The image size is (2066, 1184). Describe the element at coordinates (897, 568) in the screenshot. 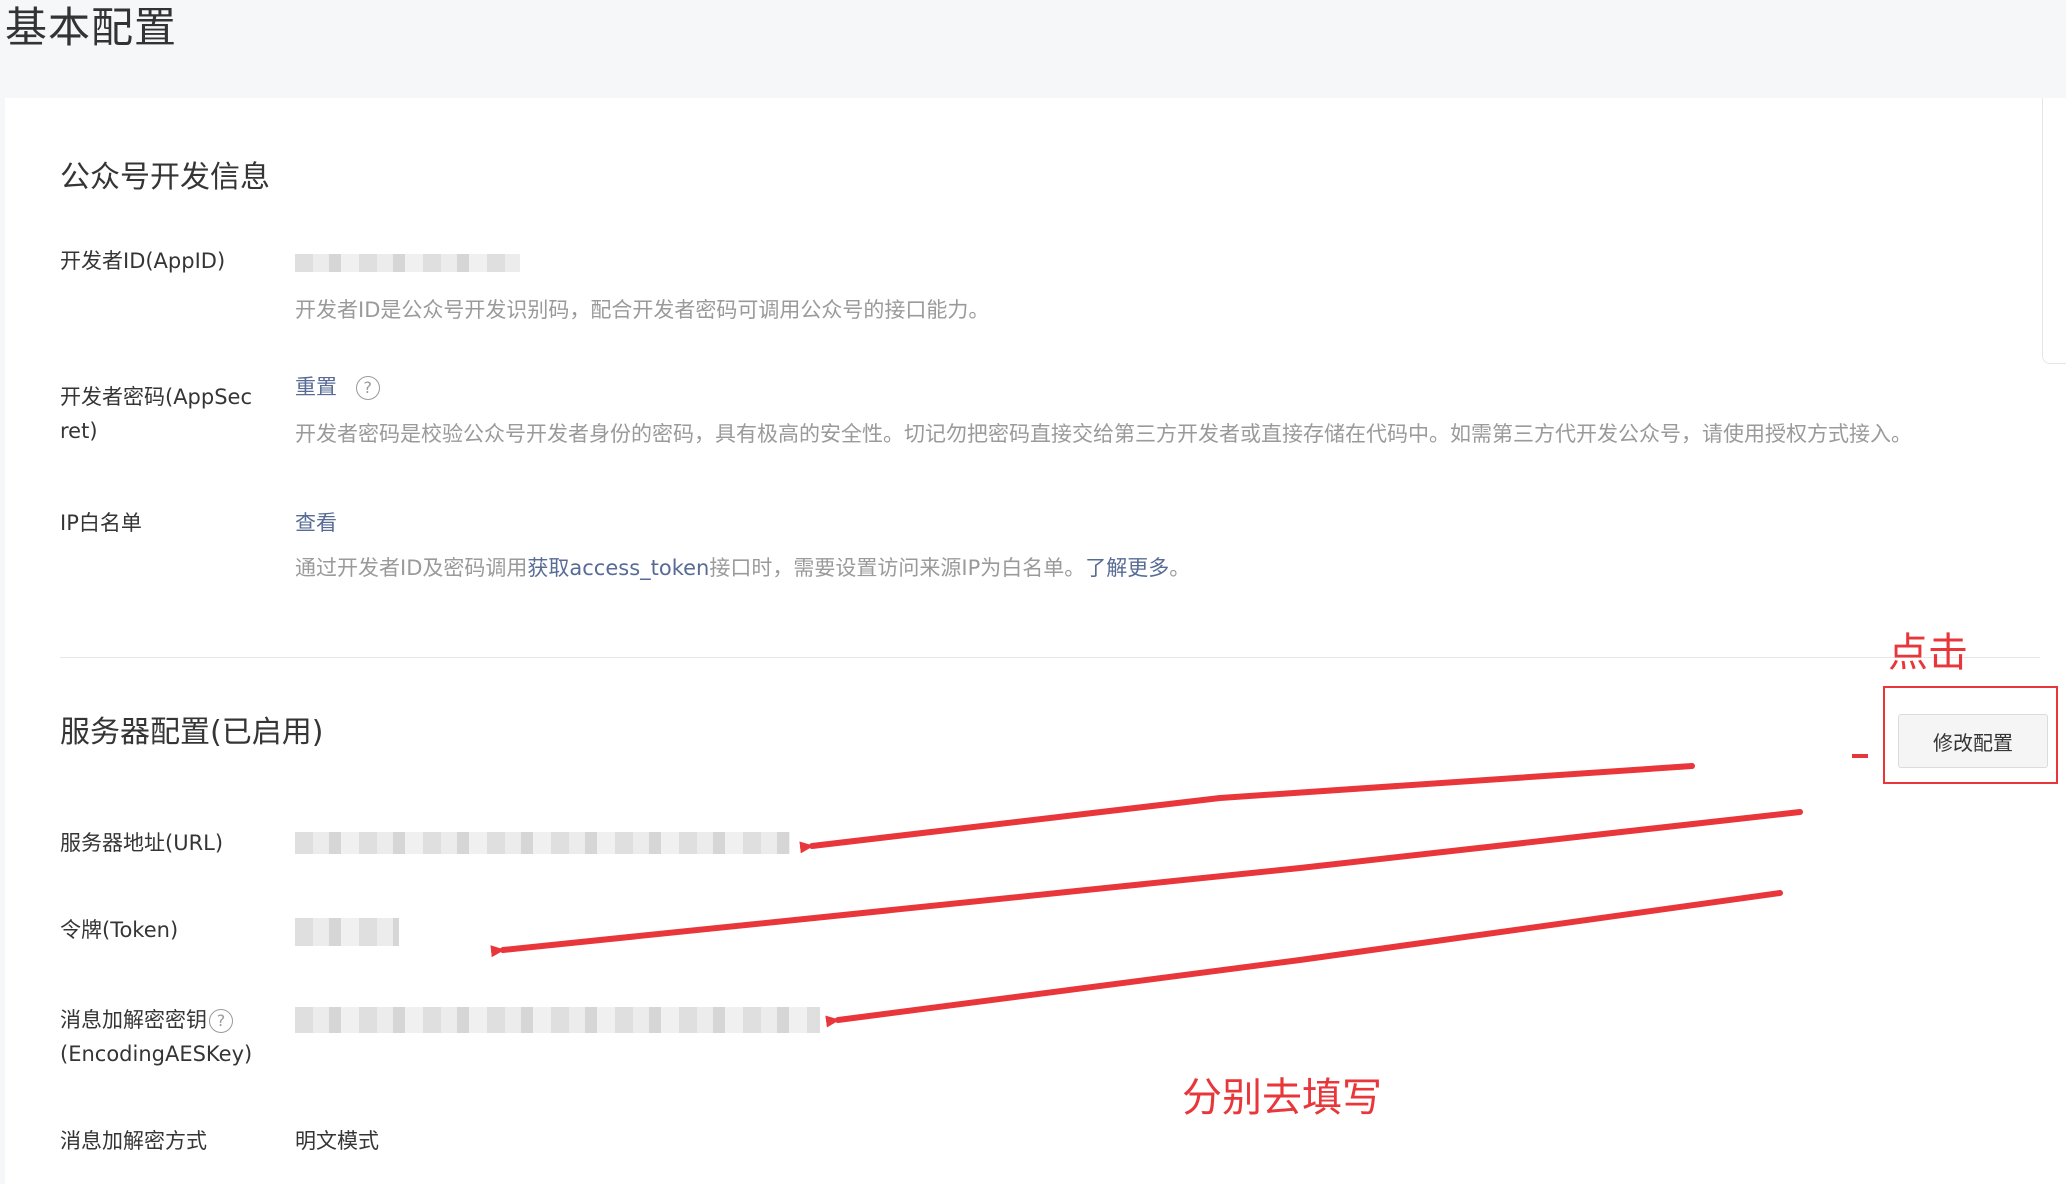

I see `ip-desc-middle: 接口时，需要设置访问来源IP为白名单。` at that location.